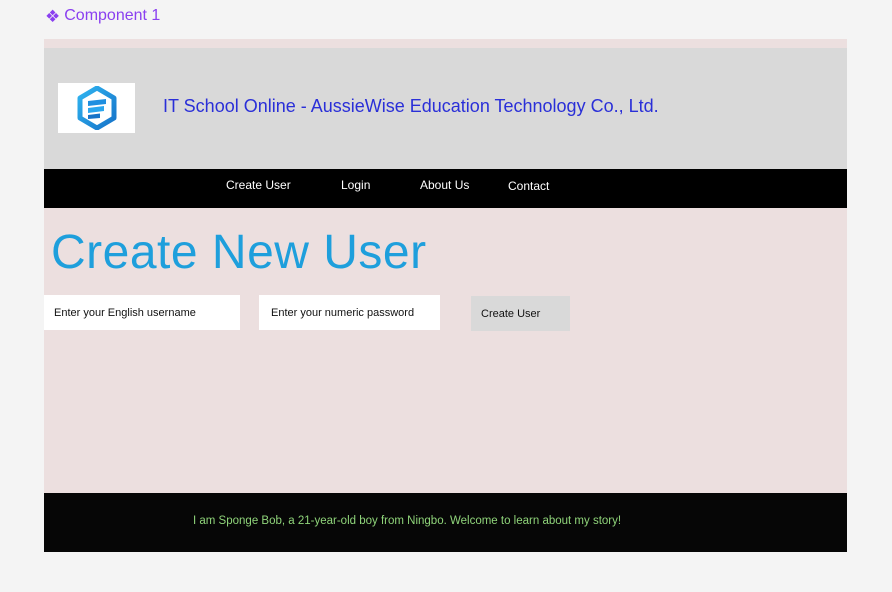 The width and height of the screenshot is (892, 592). I want to click on component-icon: ❖, so click(53, 16).